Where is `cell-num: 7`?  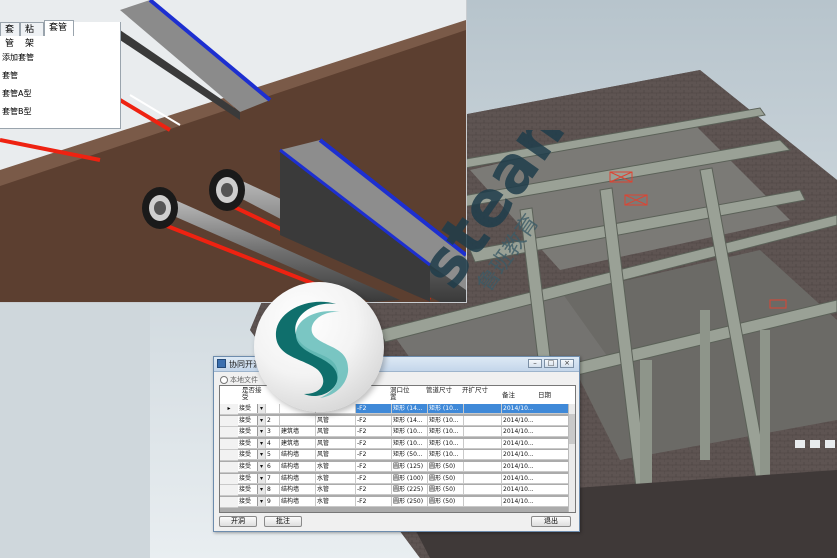 cell-num: 7 is located at coordinates (273, 478).